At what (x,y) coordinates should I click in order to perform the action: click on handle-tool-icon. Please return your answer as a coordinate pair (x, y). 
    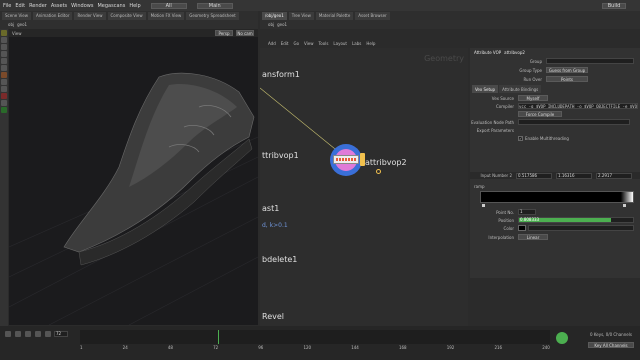
    Looking at the image, I should click on (4, 61).